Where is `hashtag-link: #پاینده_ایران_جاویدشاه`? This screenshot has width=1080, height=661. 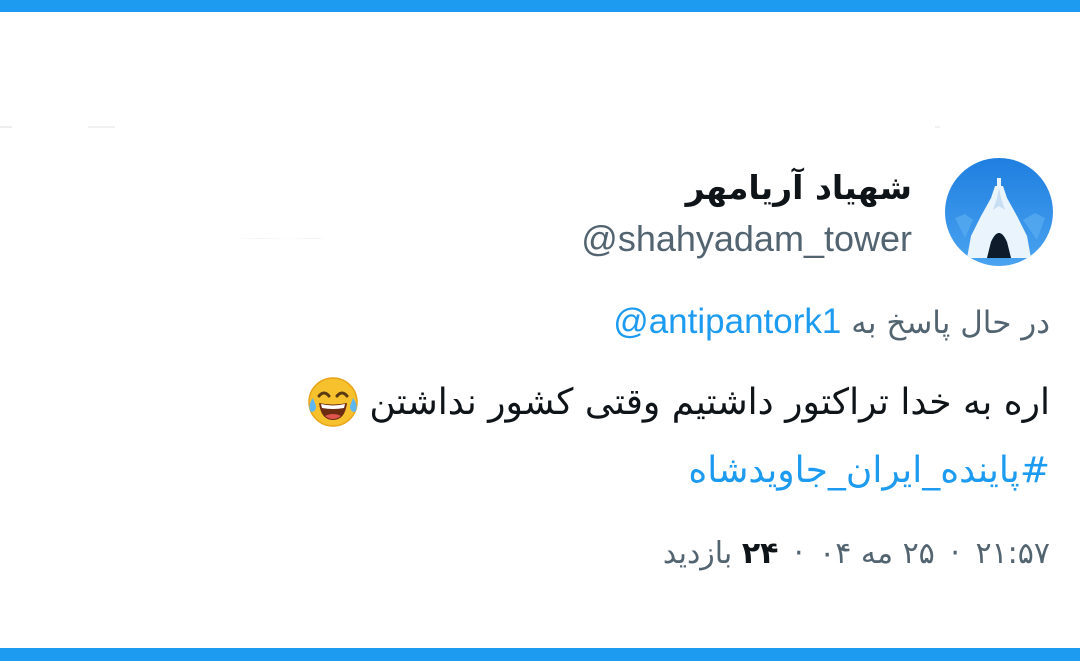 hashtag-link: #پاینده_ایران_جاویدشاه is located at coordinates (869, 470).